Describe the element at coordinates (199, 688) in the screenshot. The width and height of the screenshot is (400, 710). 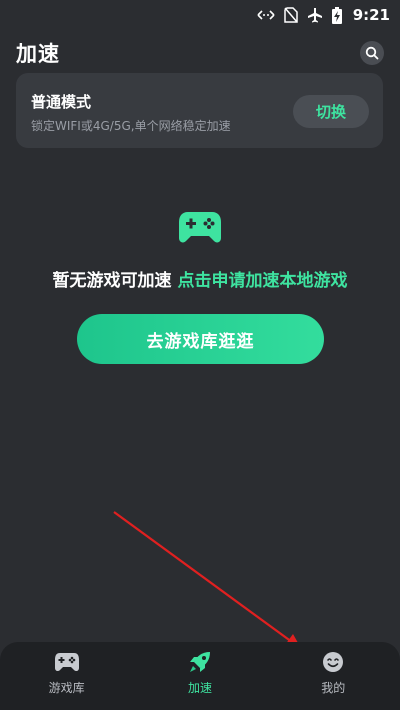
I see `nav-label: 加速` at that location.